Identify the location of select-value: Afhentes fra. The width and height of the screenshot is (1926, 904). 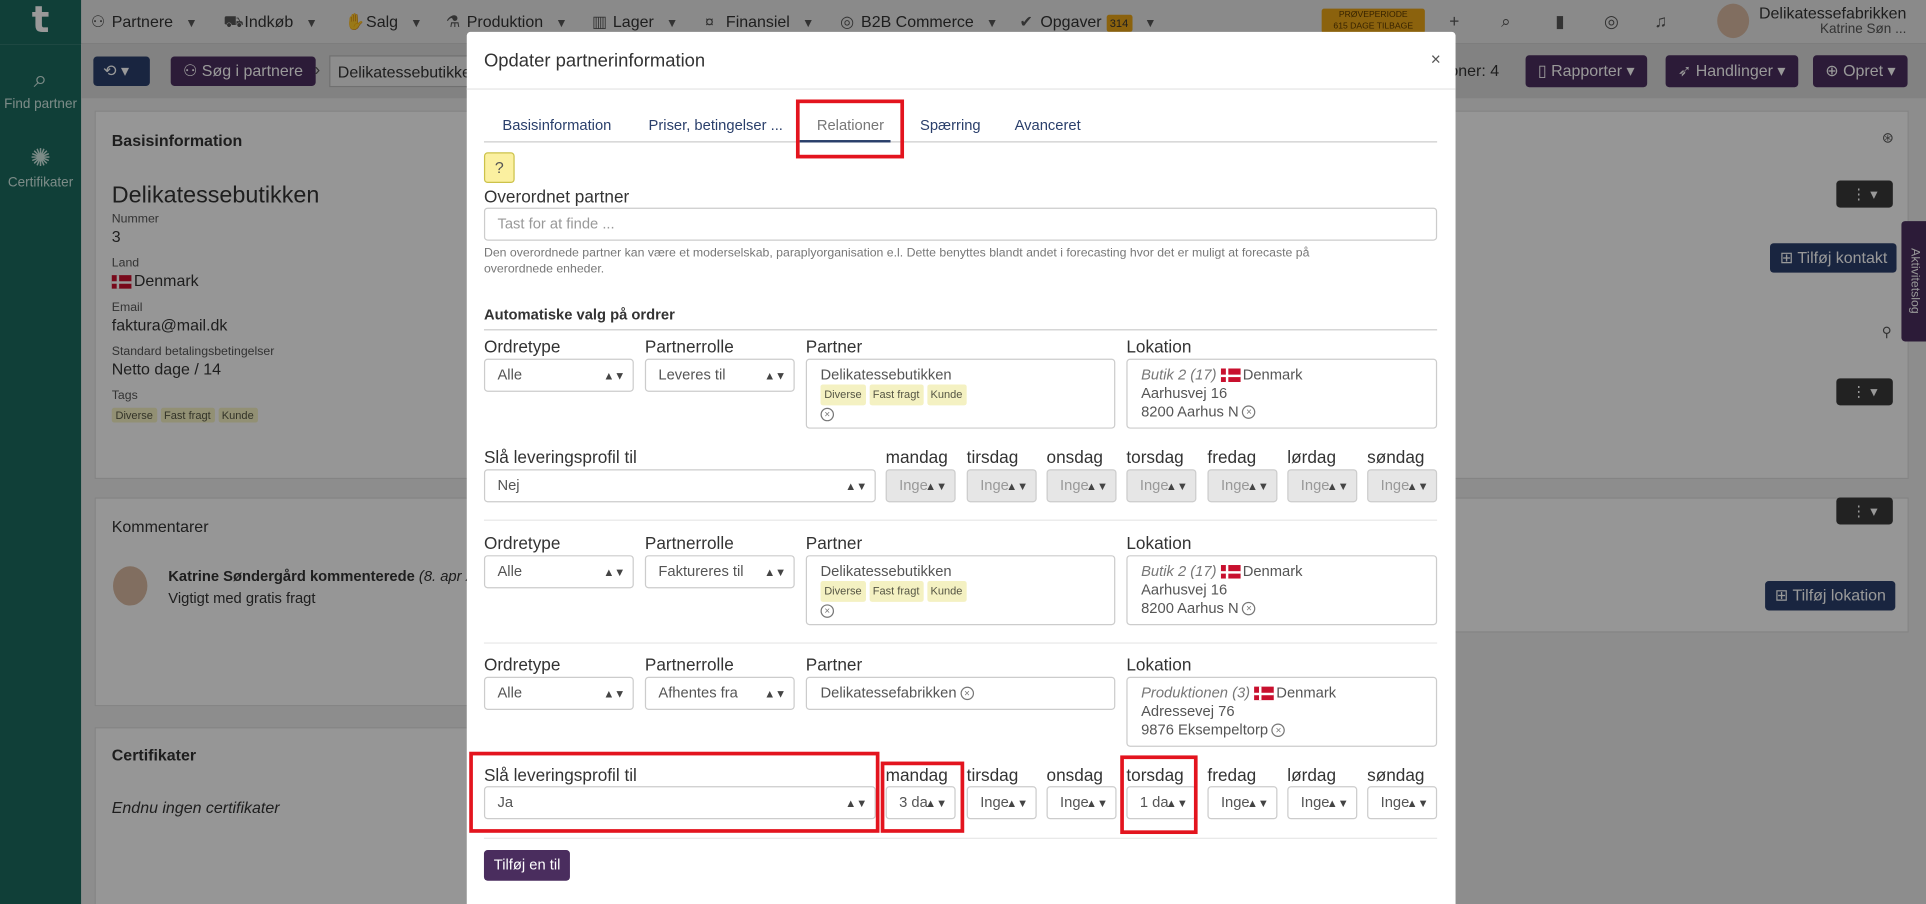
(698, 693).